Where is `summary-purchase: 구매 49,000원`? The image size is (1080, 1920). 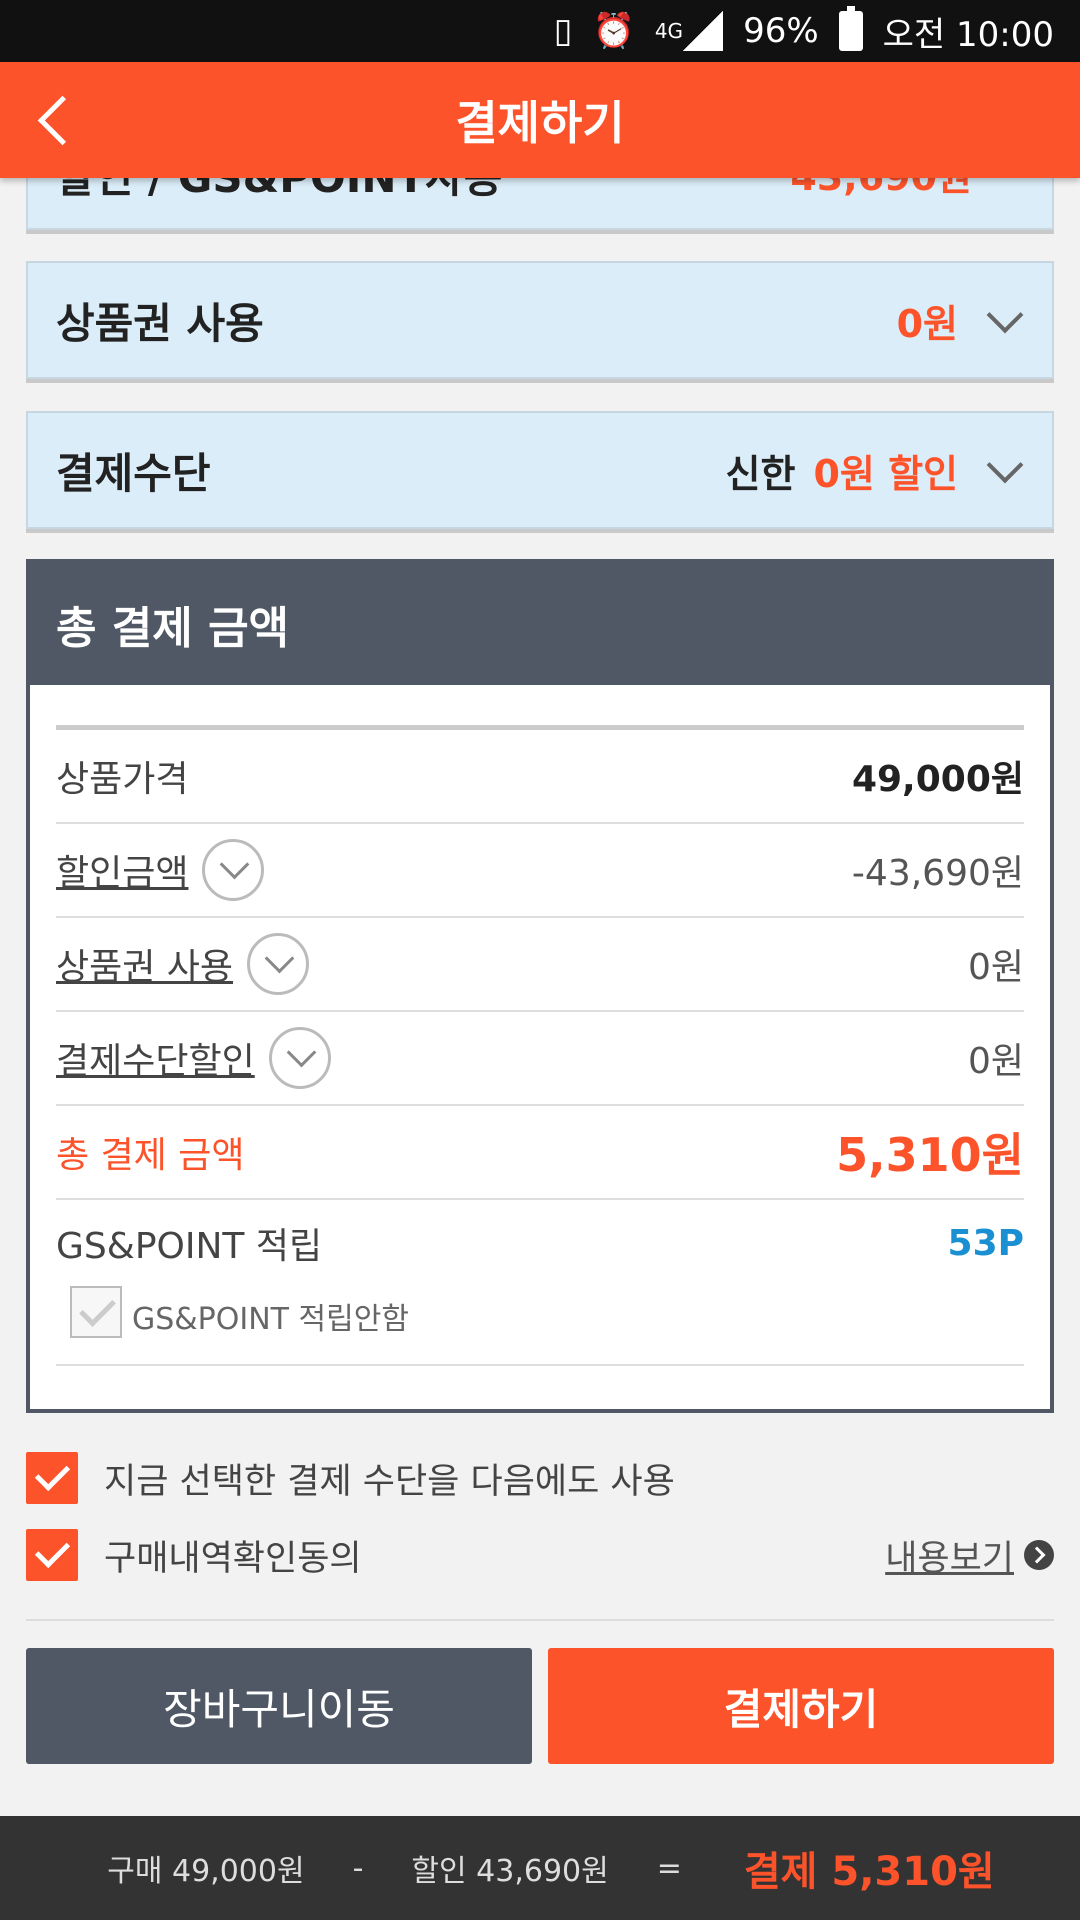
summary-purchase: 구매 49,000원 is located at coordinates (206, 1871).